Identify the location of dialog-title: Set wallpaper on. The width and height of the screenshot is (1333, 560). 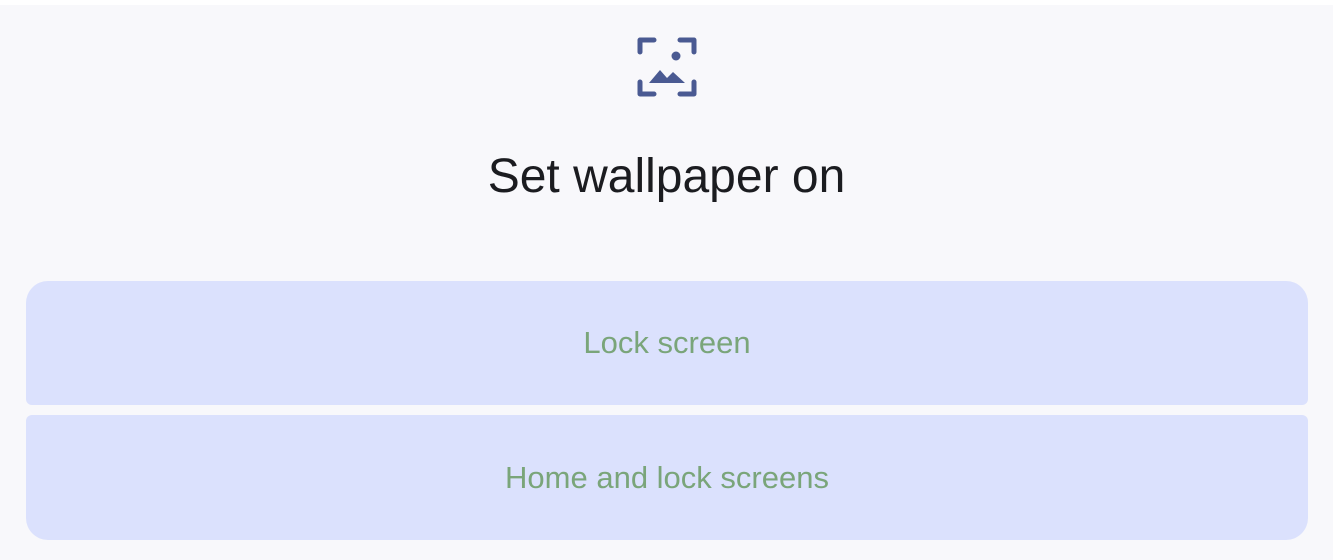
(666, 176).